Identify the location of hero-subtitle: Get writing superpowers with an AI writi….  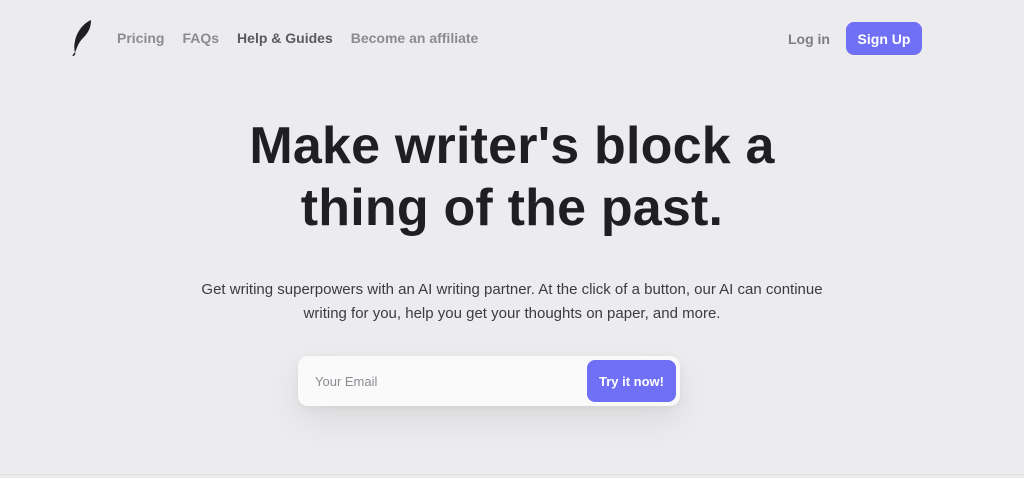
(512, 301).